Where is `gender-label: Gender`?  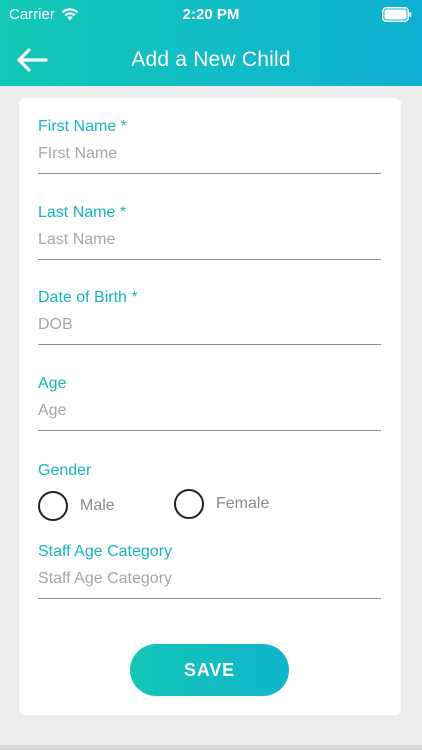 gender-label: Gender is located at coordinates (65, 470).